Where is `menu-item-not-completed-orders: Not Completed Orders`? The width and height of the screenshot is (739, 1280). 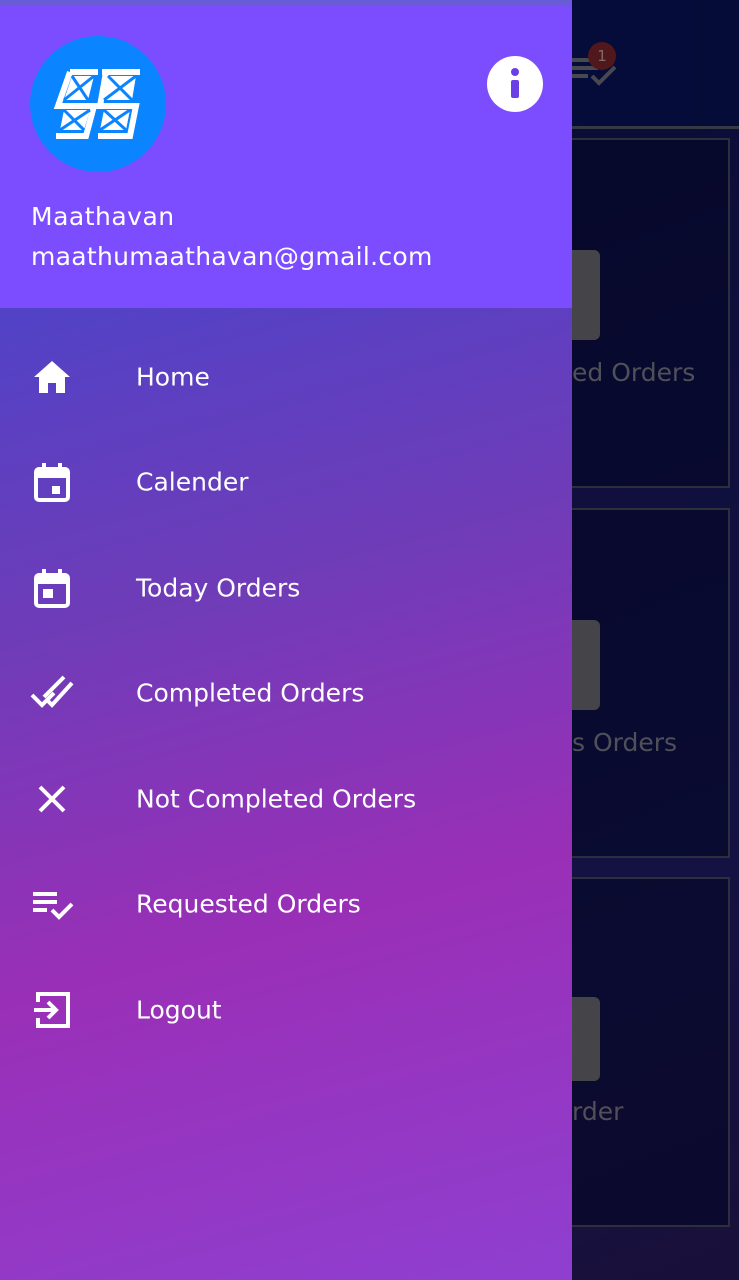 menu-item-not-completed-orders: Not Completed Orders is located at coordinates (286, 799).